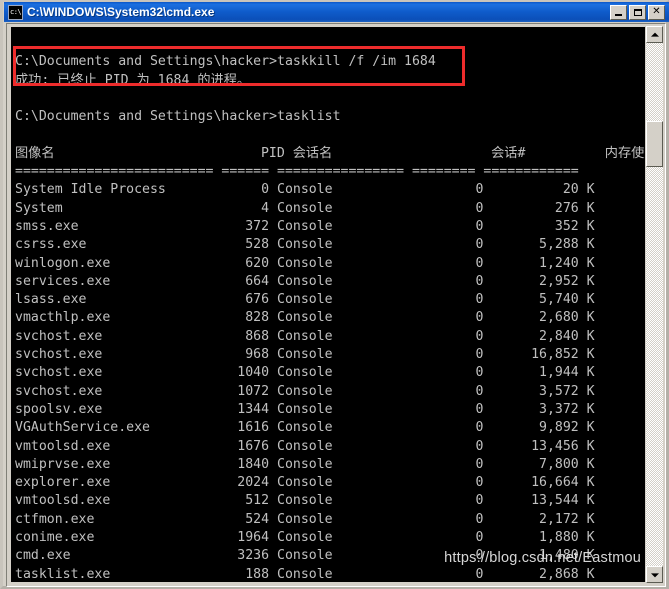  I want to click on table-row: services.exe 664 Console 0 2,952 K, so click(305, 281).